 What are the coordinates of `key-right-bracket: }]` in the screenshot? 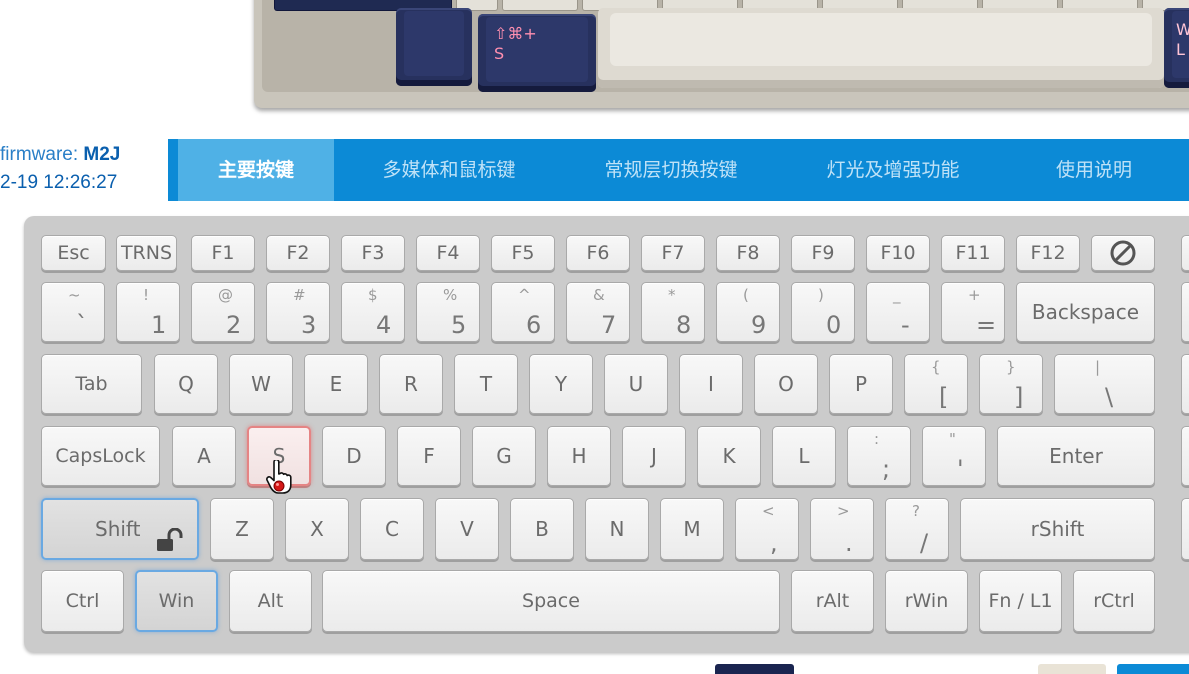 It's located at (1011, 384).